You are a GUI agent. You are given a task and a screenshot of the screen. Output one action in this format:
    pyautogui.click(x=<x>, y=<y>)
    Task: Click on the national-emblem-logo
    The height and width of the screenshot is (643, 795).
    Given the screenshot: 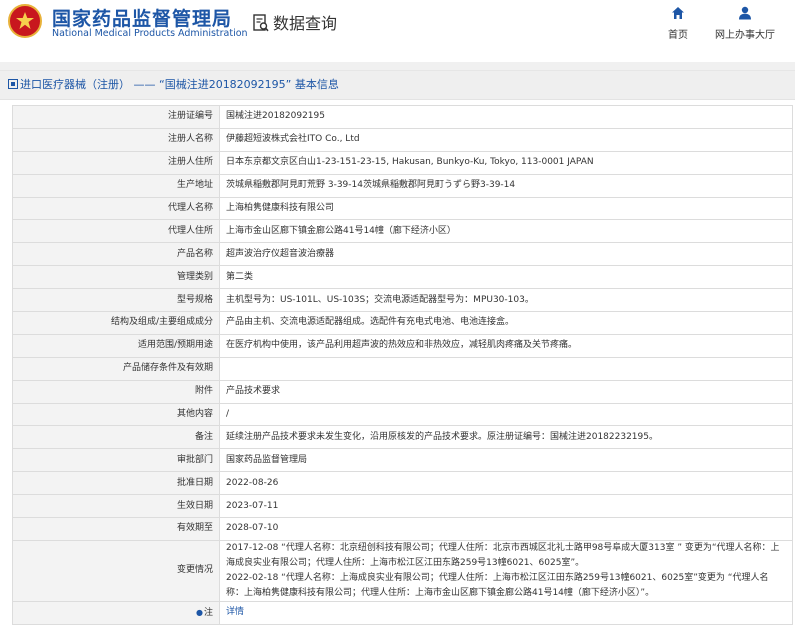 What is the action you would take?
    pyautogui.click(x=25, y=21)
    